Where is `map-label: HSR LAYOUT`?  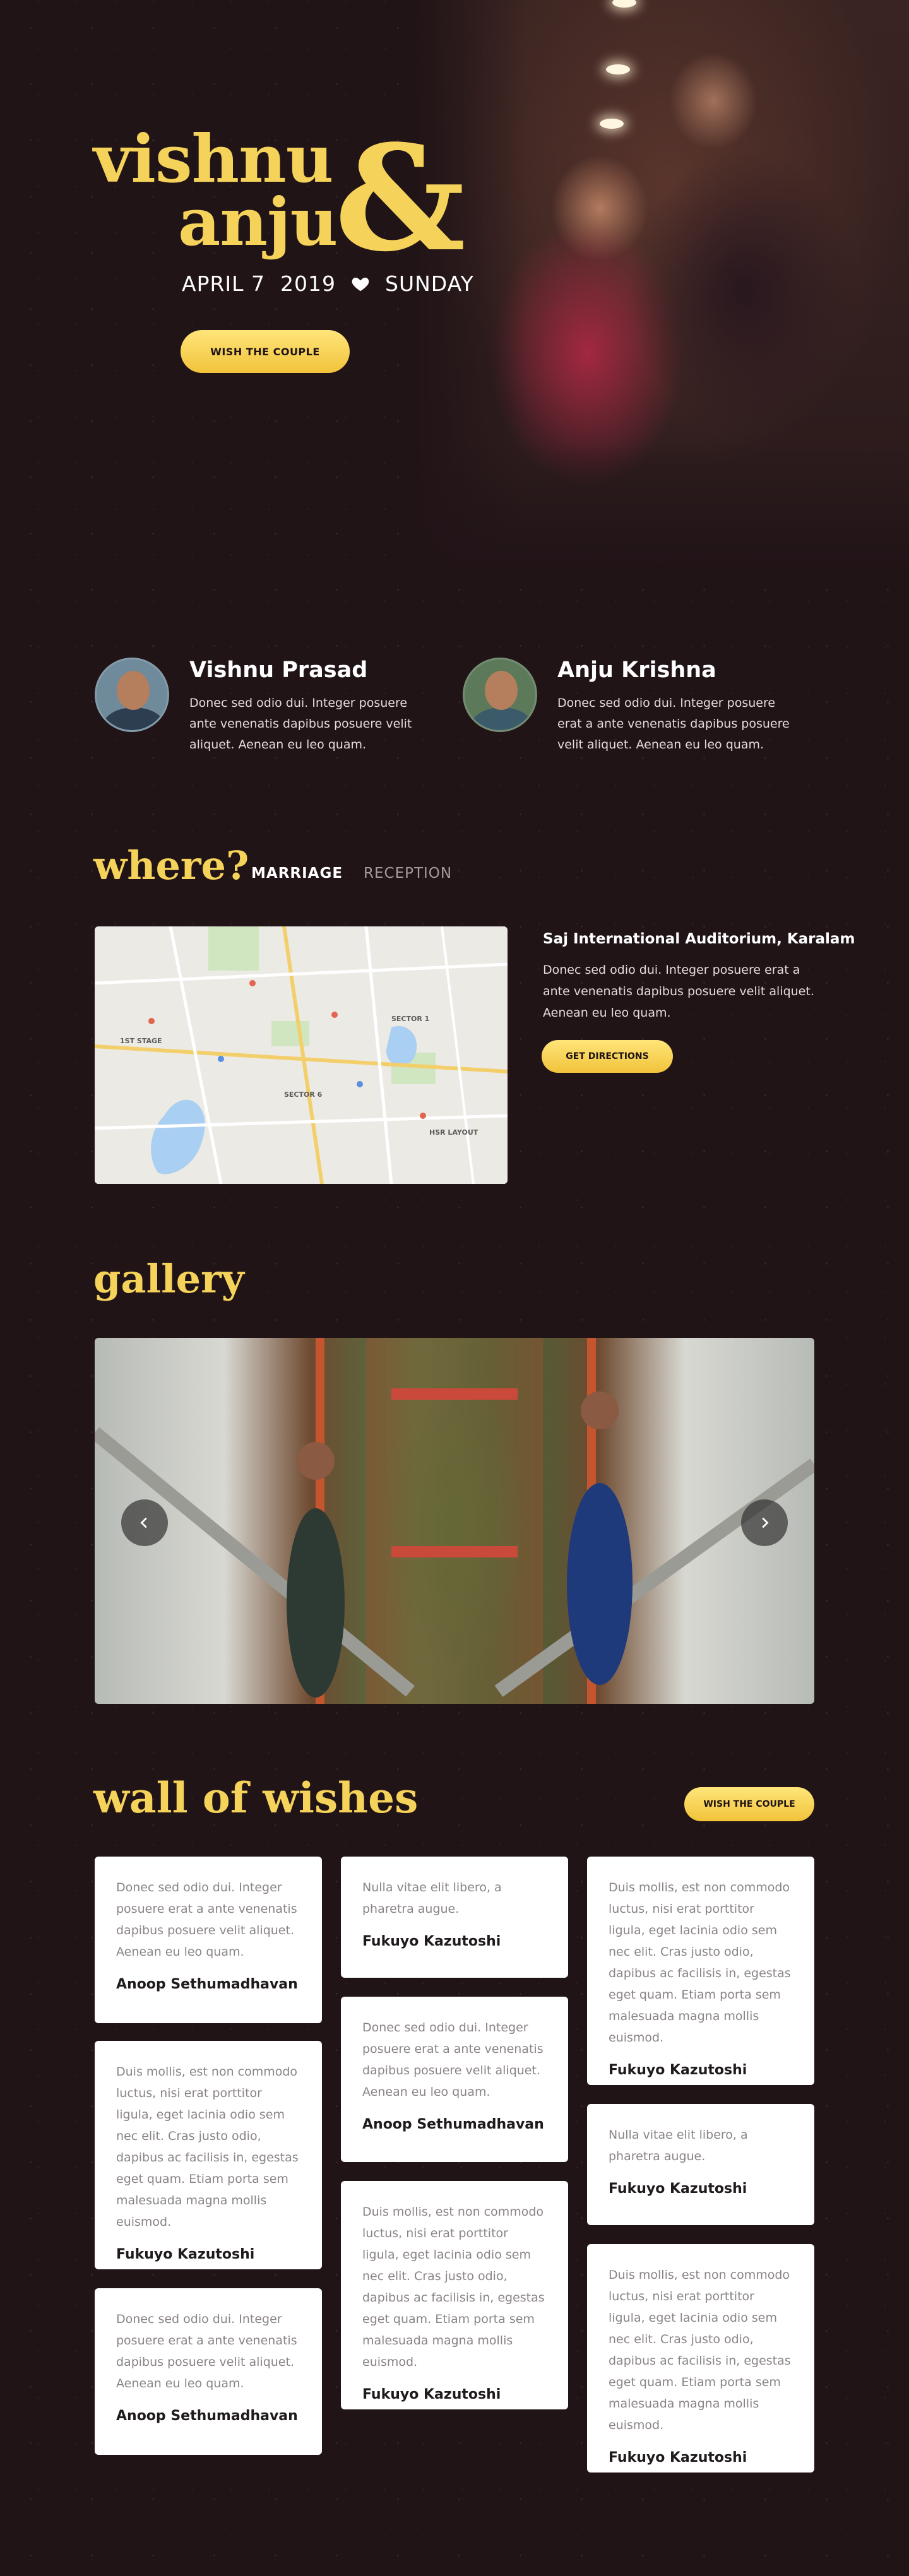 map-label: HSR LAYOUT is located at coordinates (453, 1132).